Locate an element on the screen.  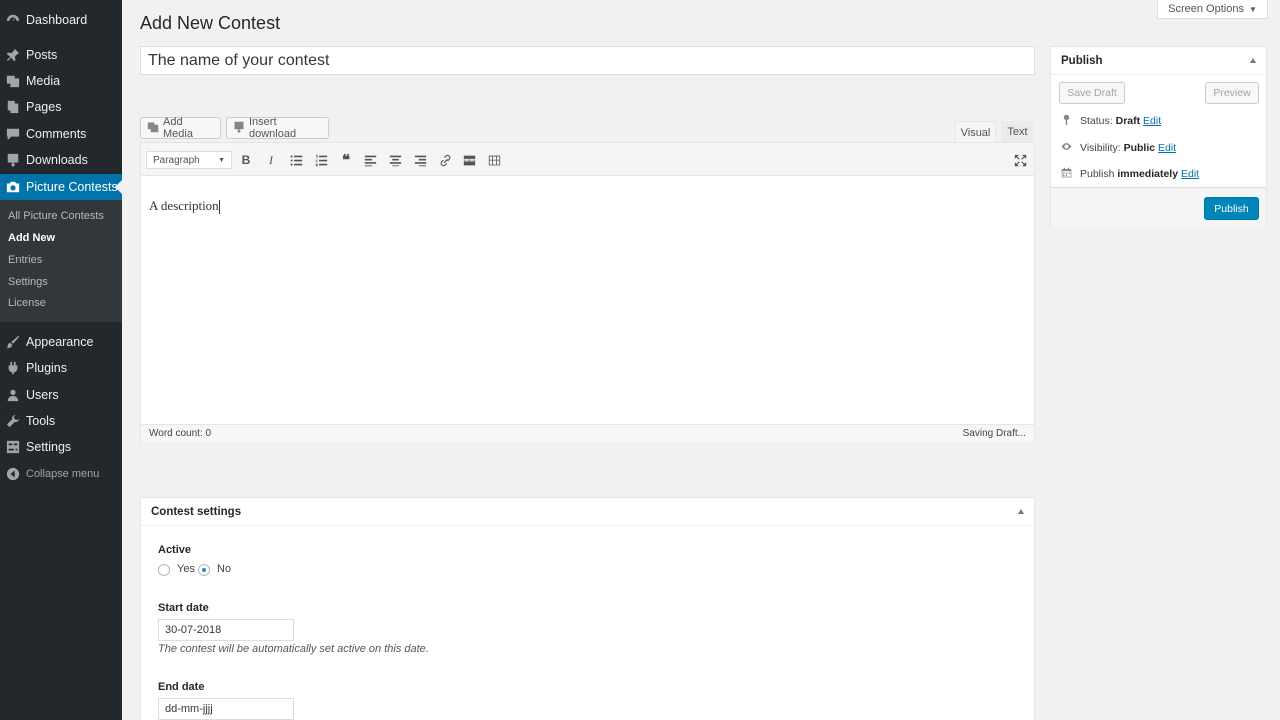
sidebar-item-media: Media is located at coordinates (61, 81).